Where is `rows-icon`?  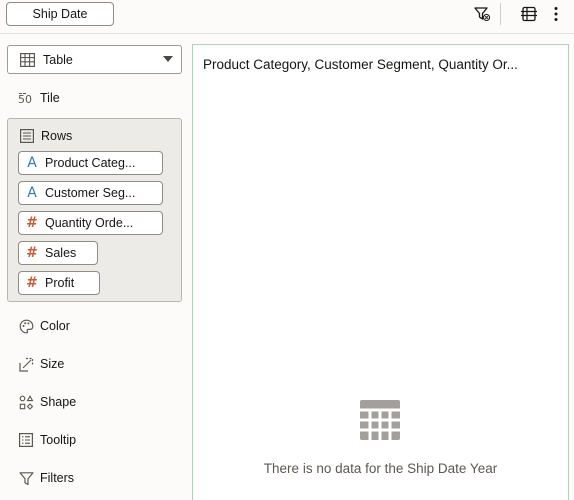 rows-icon is located at coordinates (27, 136).